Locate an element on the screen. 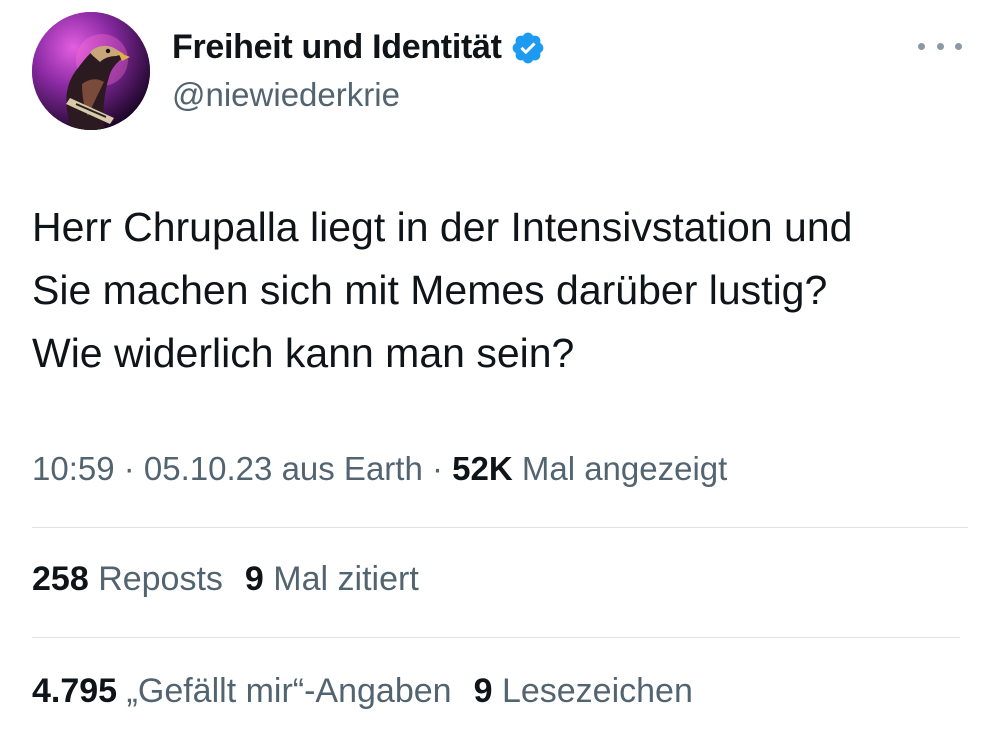 The height and width of the screenshot is (744, 1000). more-options-icon is located at coordinates (940, 46).